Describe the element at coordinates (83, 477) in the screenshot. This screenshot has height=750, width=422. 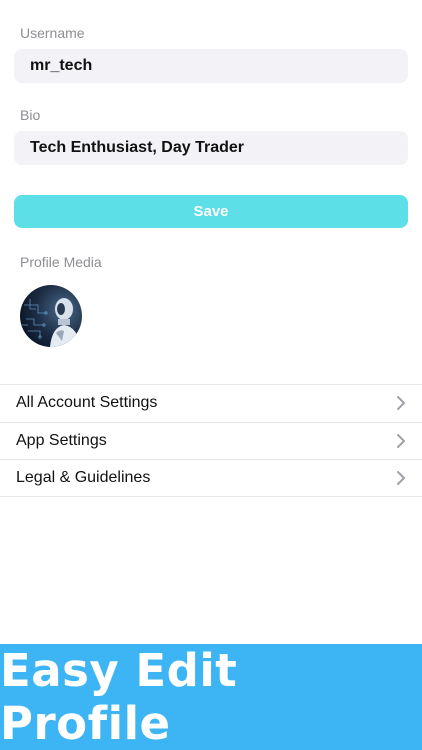
I see `menu-item-label: Legal & Guidelines` at that location.